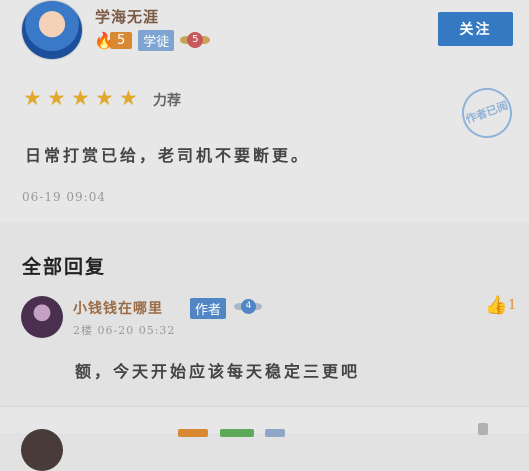 This screenshot has height=471, width=529. I want to click on reply-text: 额，今天开始应该每天稳定三更吧, so click(218, 371).